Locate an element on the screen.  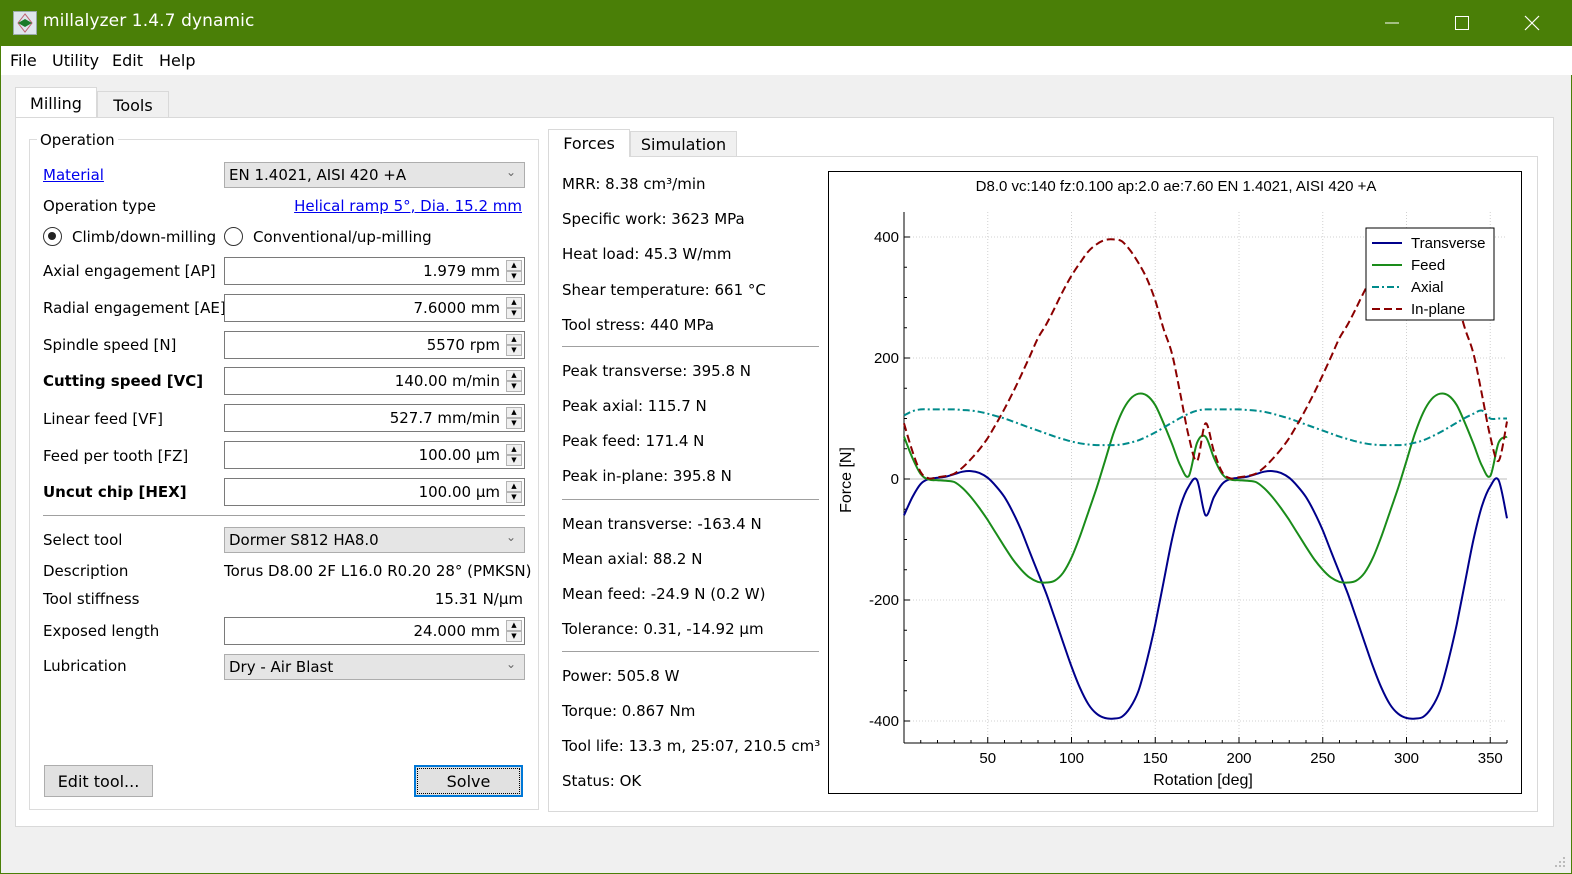
stat-shear-temperature: Shear temperature: 661 °C is located at coordinates (664, 290).